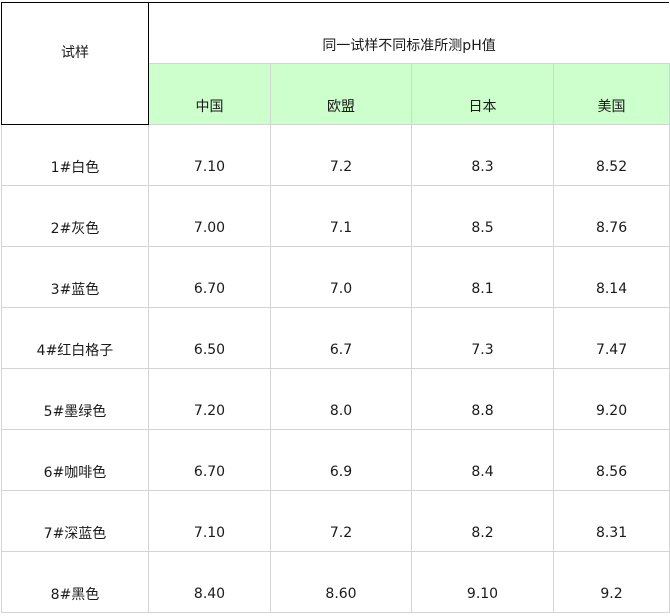  I want to click on standard-label: 美国, so click(611, 107).